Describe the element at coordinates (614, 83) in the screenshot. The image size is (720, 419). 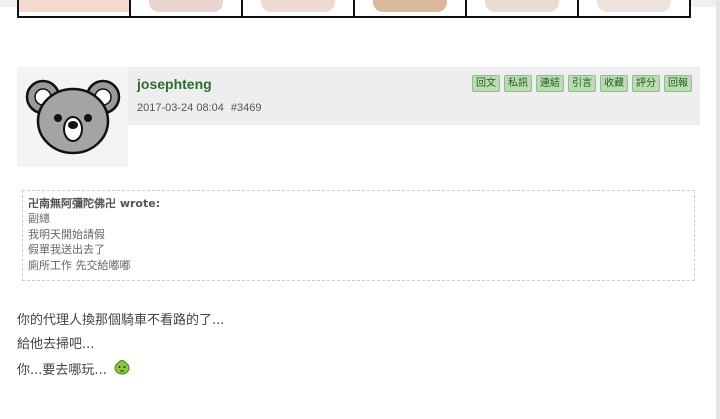
I see `bookmark-button: 收藏` at that location.